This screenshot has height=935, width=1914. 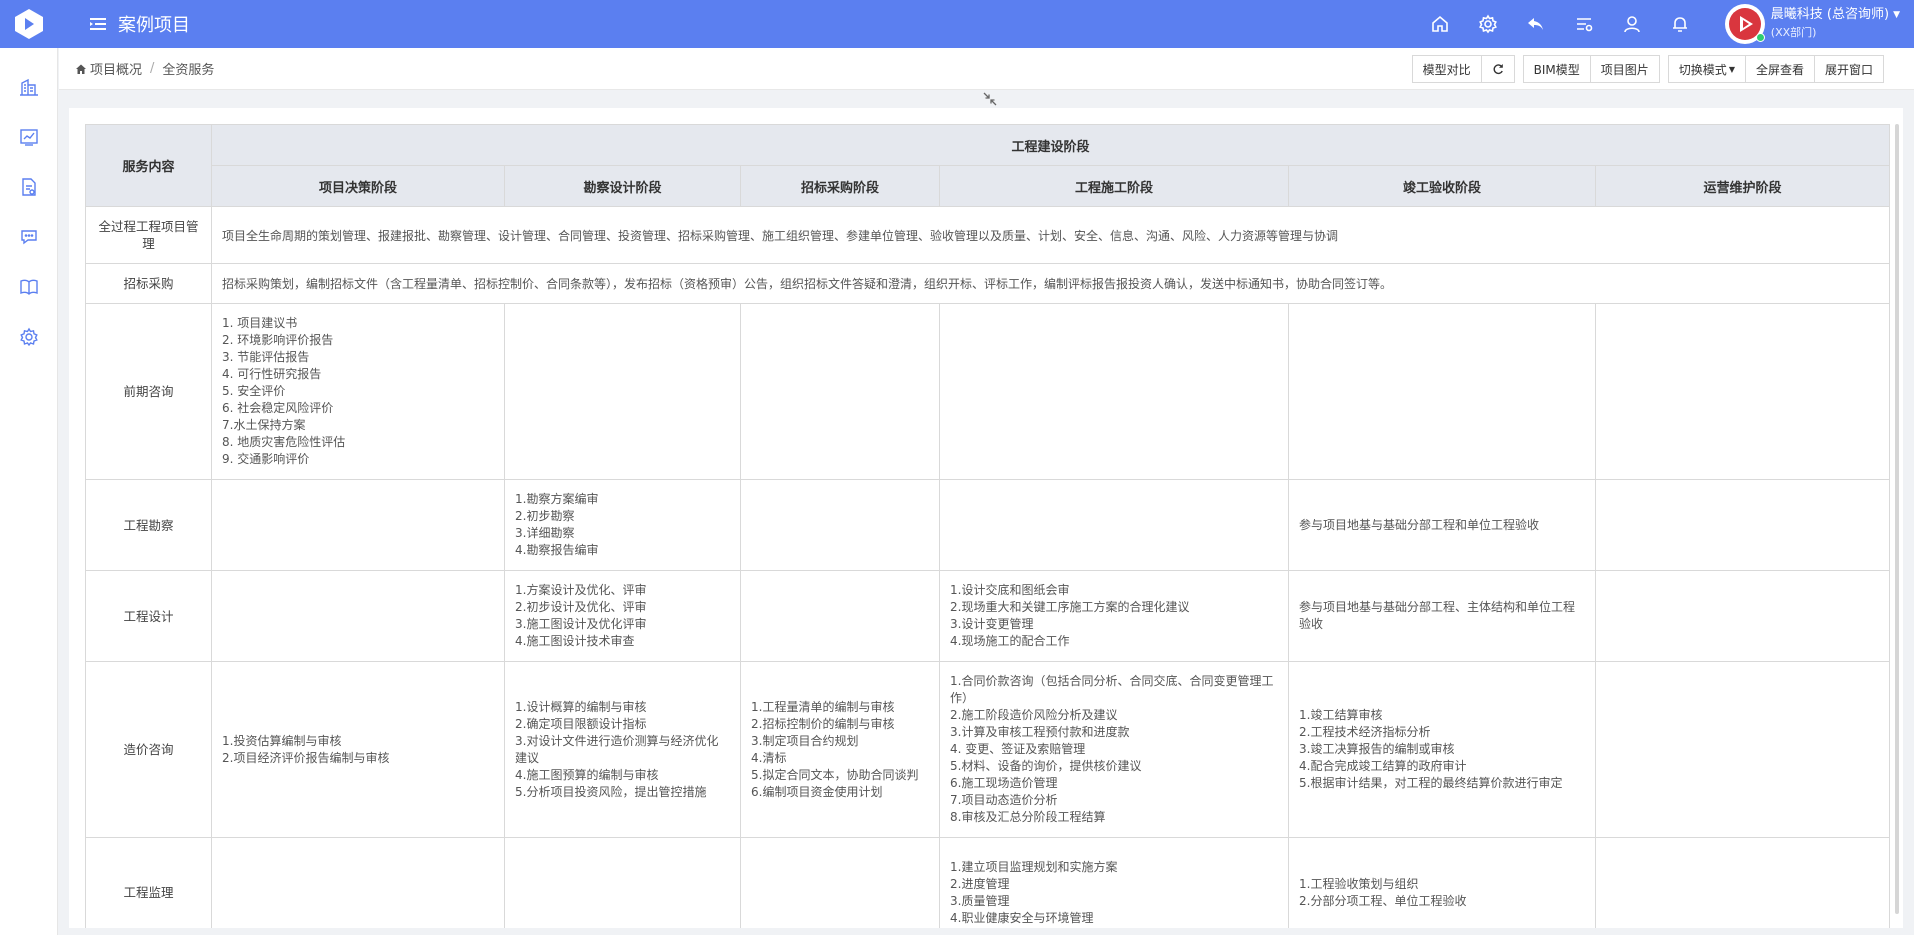 I want to click on cell-item: 6.施工现场造价管理, so click(x=1004, y=783).